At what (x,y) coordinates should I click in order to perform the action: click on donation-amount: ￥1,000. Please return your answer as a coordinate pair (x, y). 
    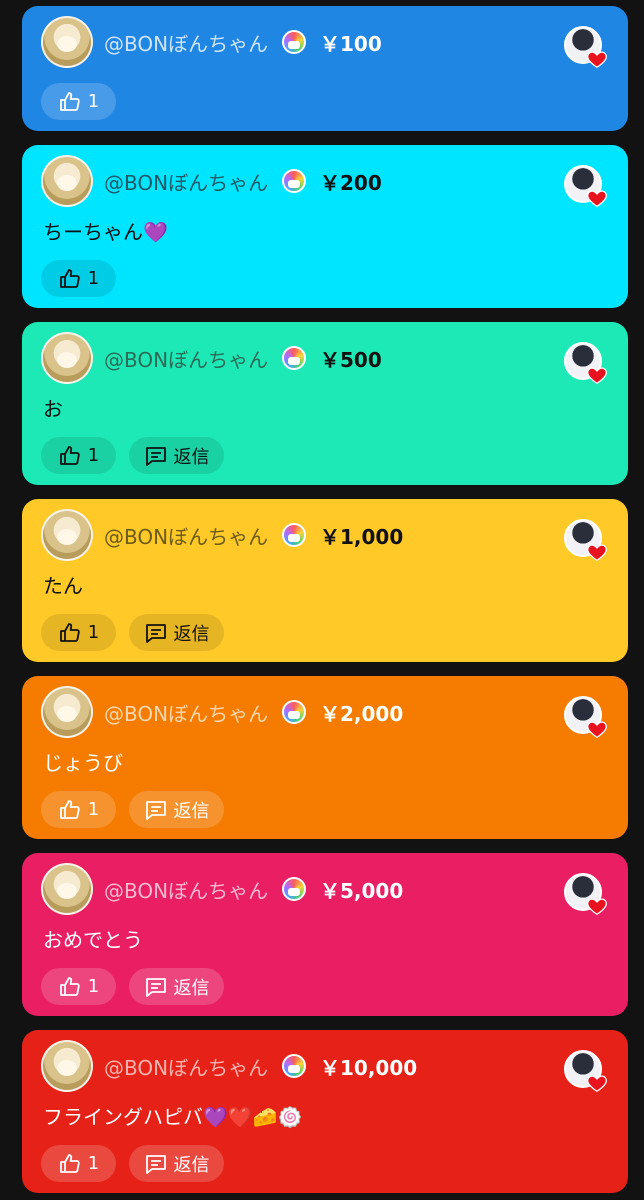
    Looking at the image, I should click on (362, 537).